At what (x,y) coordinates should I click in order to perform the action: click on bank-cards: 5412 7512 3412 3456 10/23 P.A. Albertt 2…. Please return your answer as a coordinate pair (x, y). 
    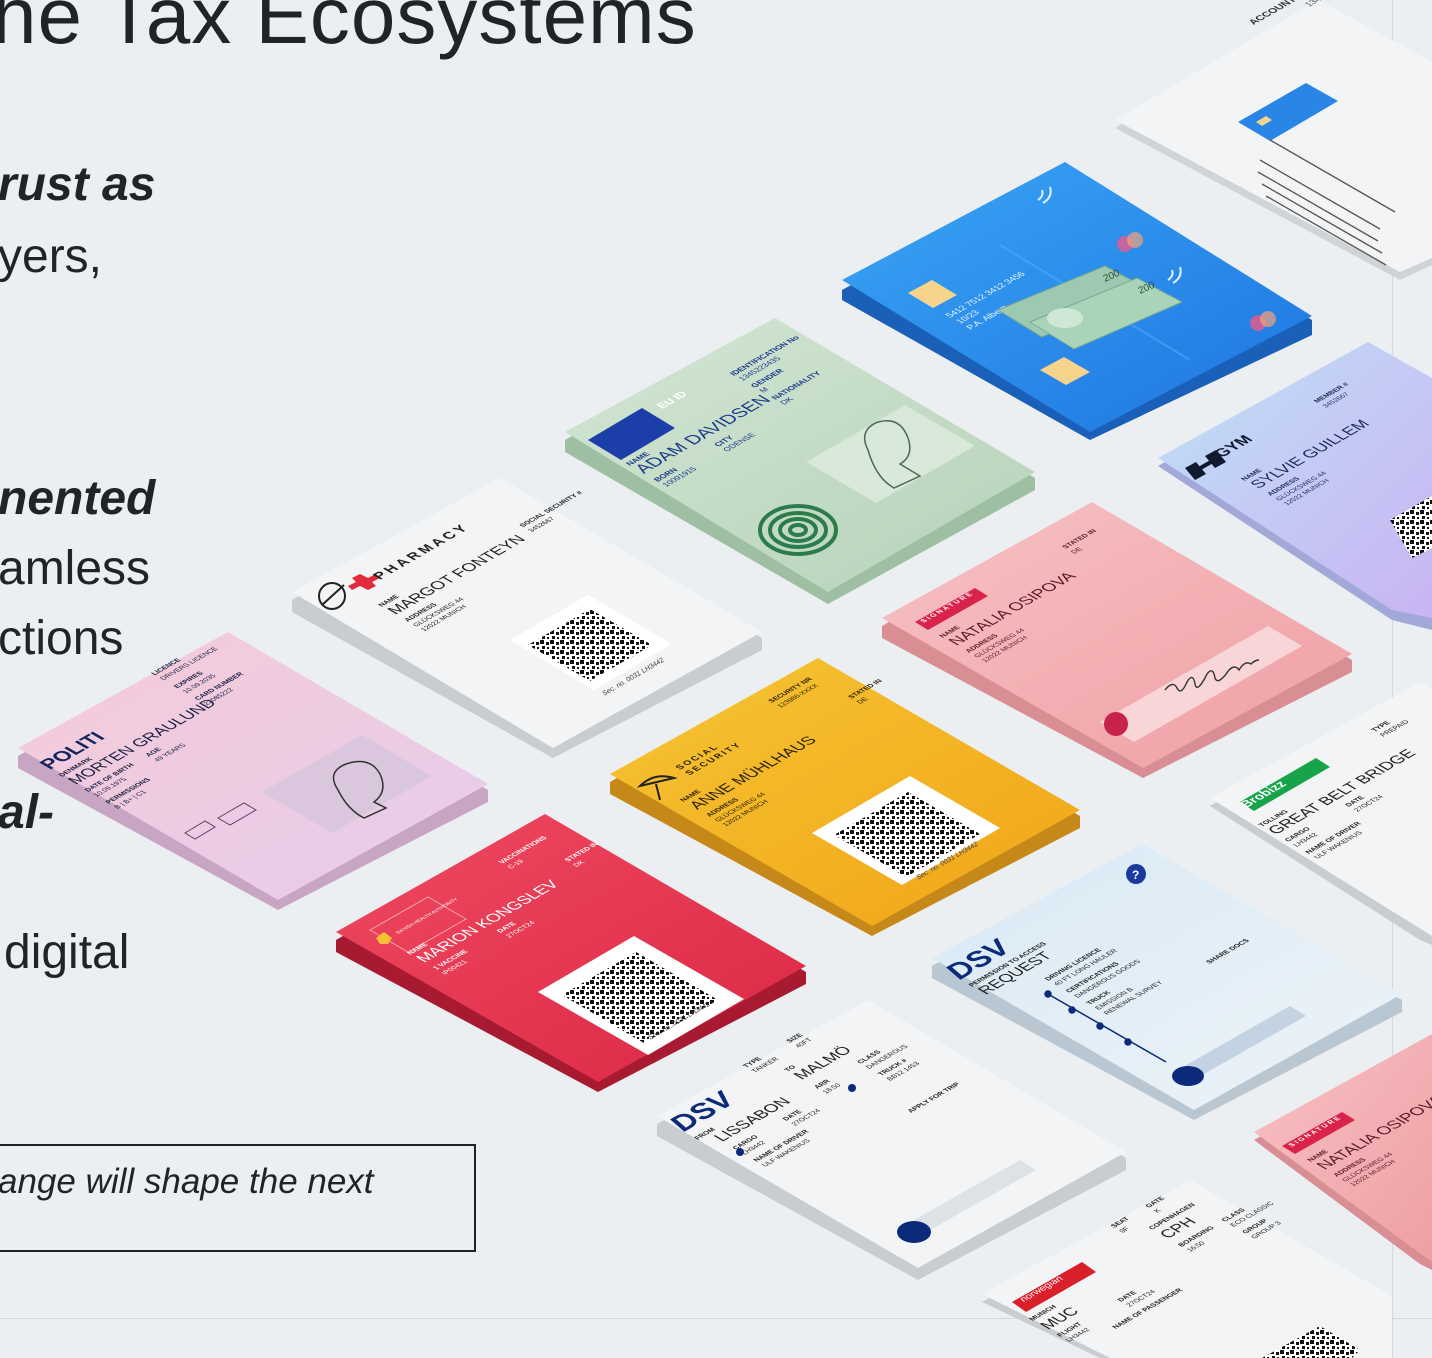
    Looking at the image, I should click on (1077, 301).